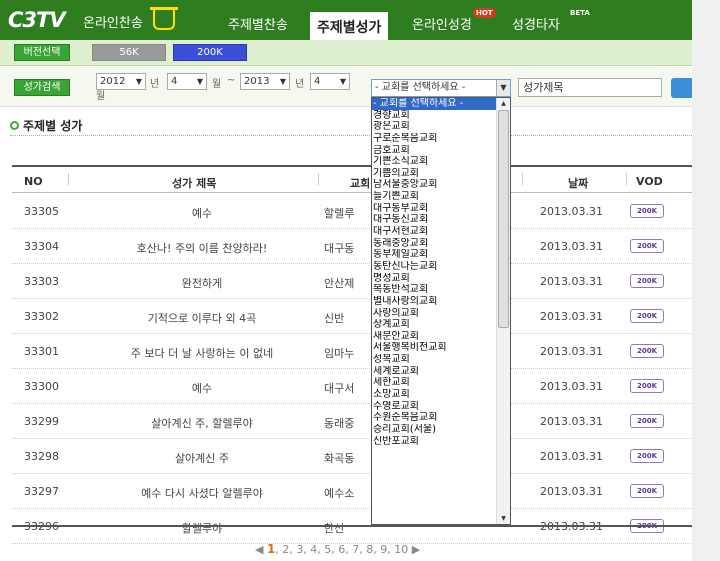 The height and width of the screenshot is (561, 720). I want to click on row-title-link: 호산나! 주의 이름 찬양하라!, so click(202, 248).